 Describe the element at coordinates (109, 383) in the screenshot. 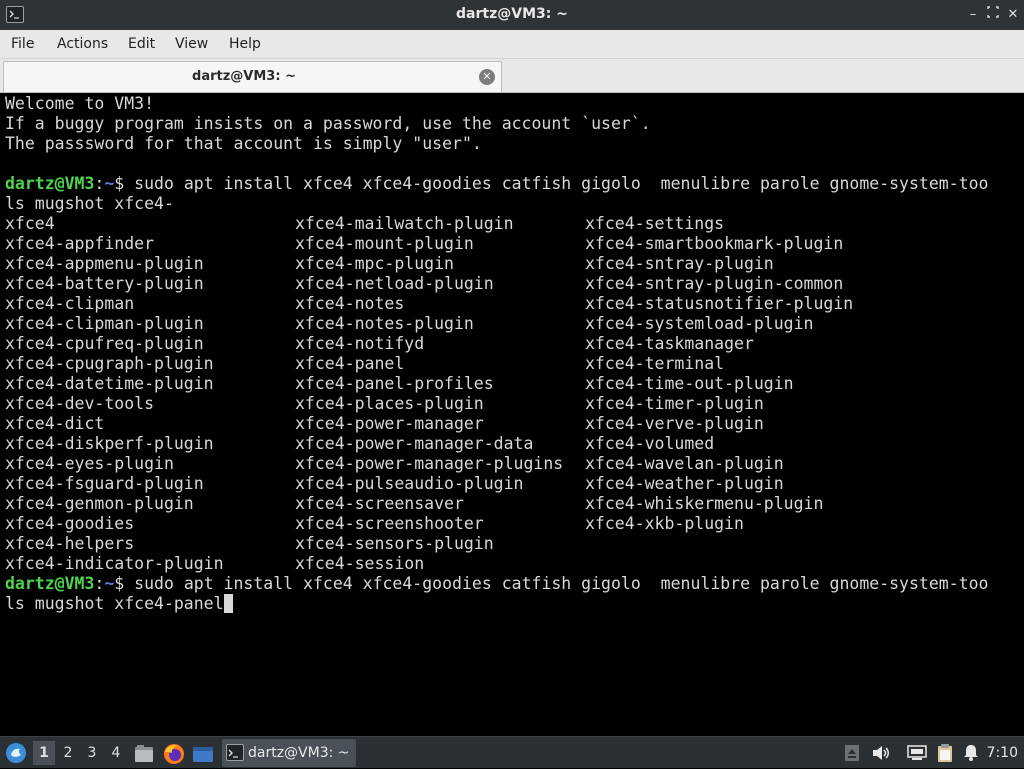

I see `completion-item: xfce4-datetime-plugin` at that location.